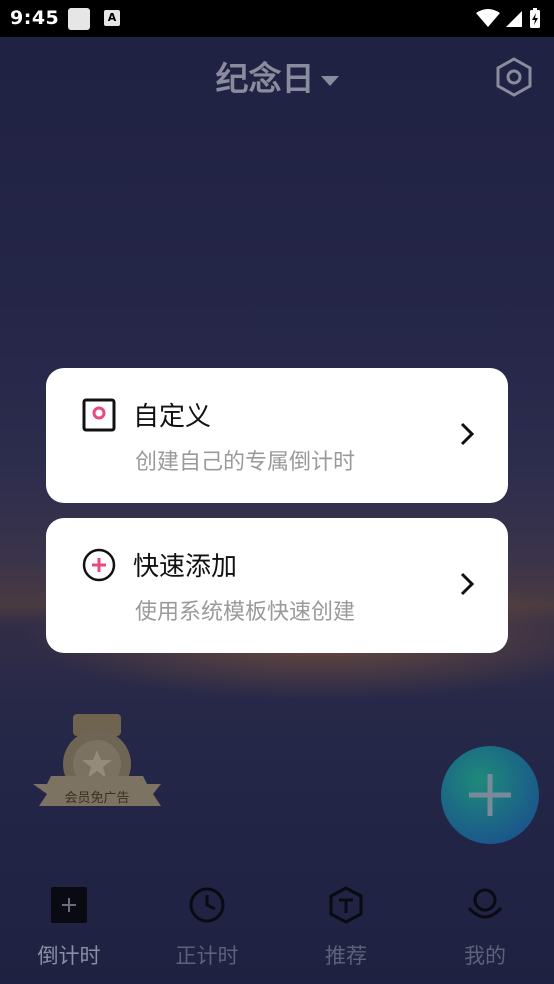 This screenshot has width=554, height=984. I want to click on tab-count-up: 正计时, so click(207, 930).